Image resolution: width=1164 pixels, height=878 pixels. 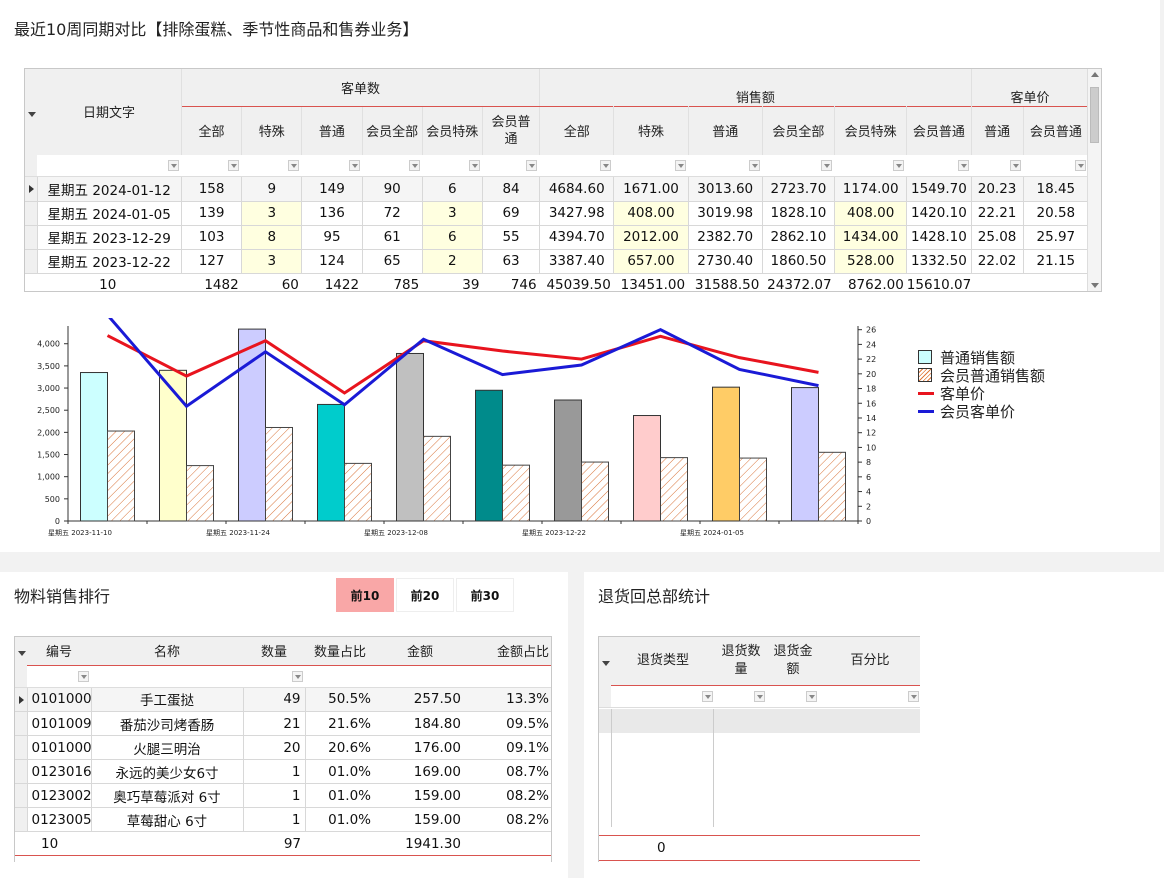 I want to click on col-header-2: 普通, so click(x=332, y=130).